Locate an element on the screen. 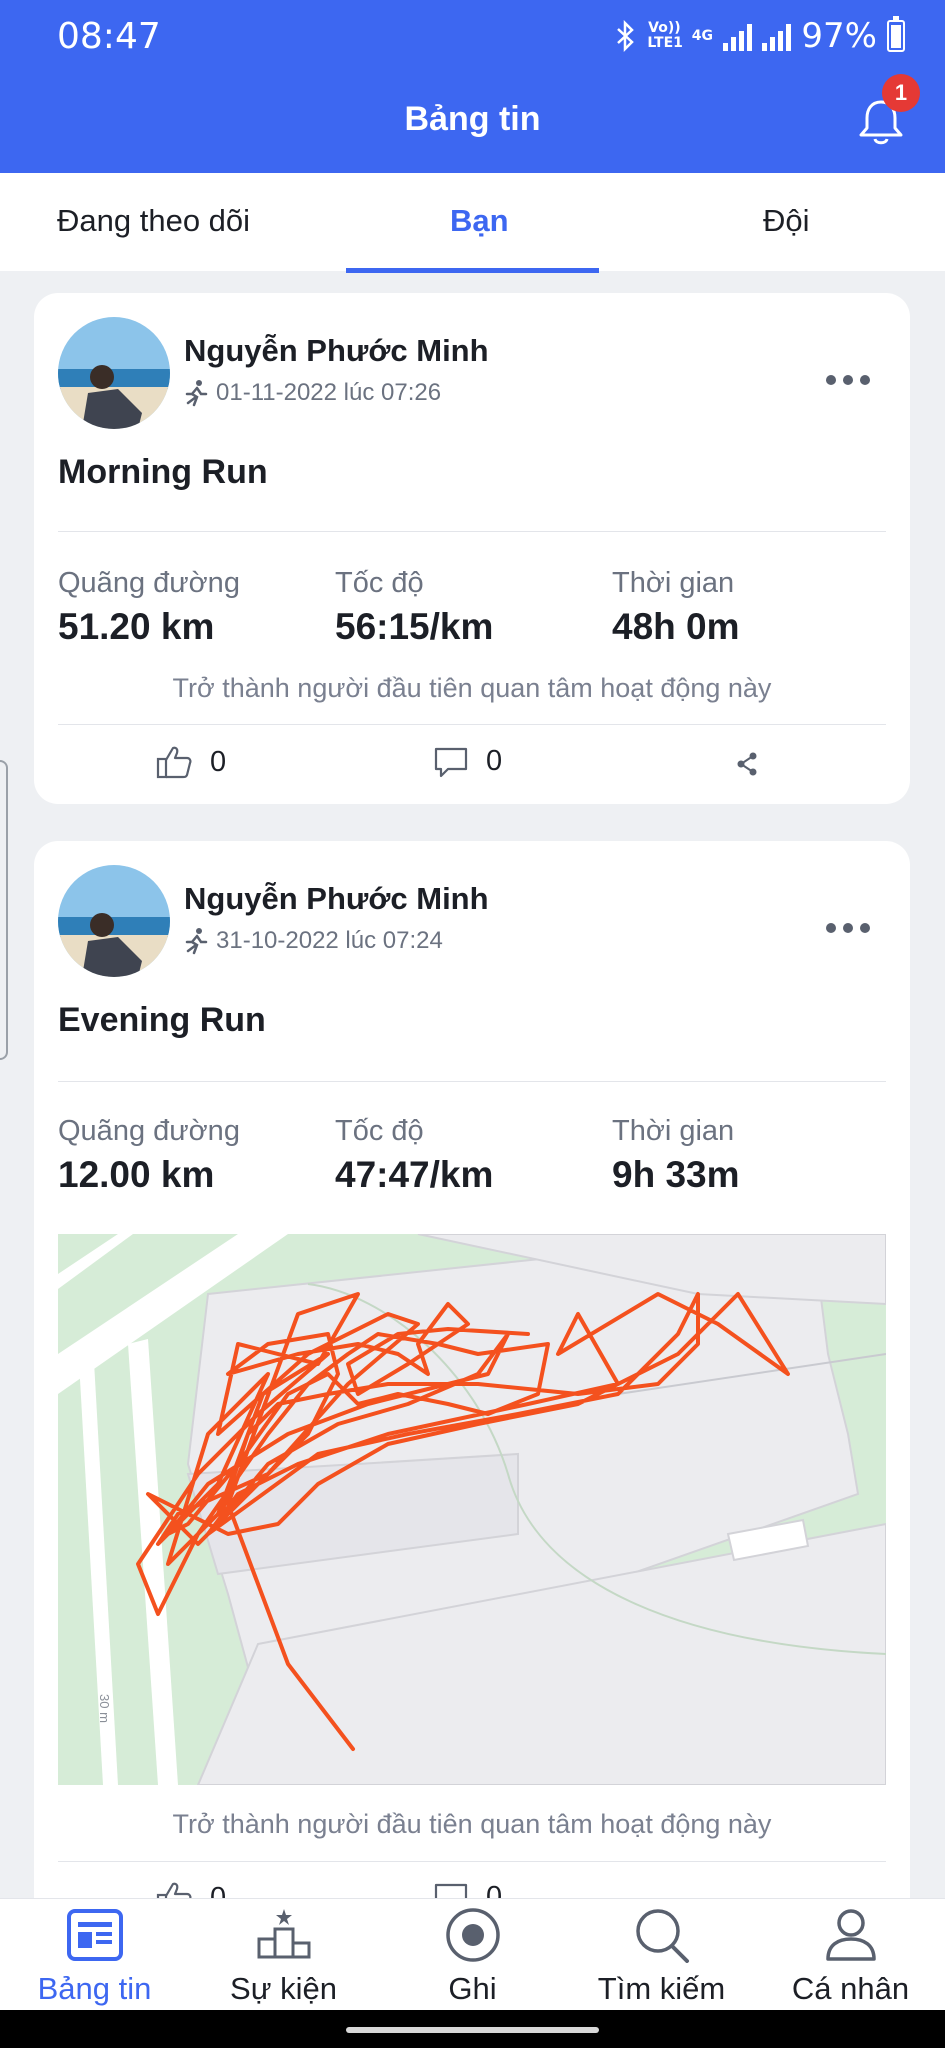 The image size is (945, 2048). page-title: Bảng tin is located at coordinates (472, 119).